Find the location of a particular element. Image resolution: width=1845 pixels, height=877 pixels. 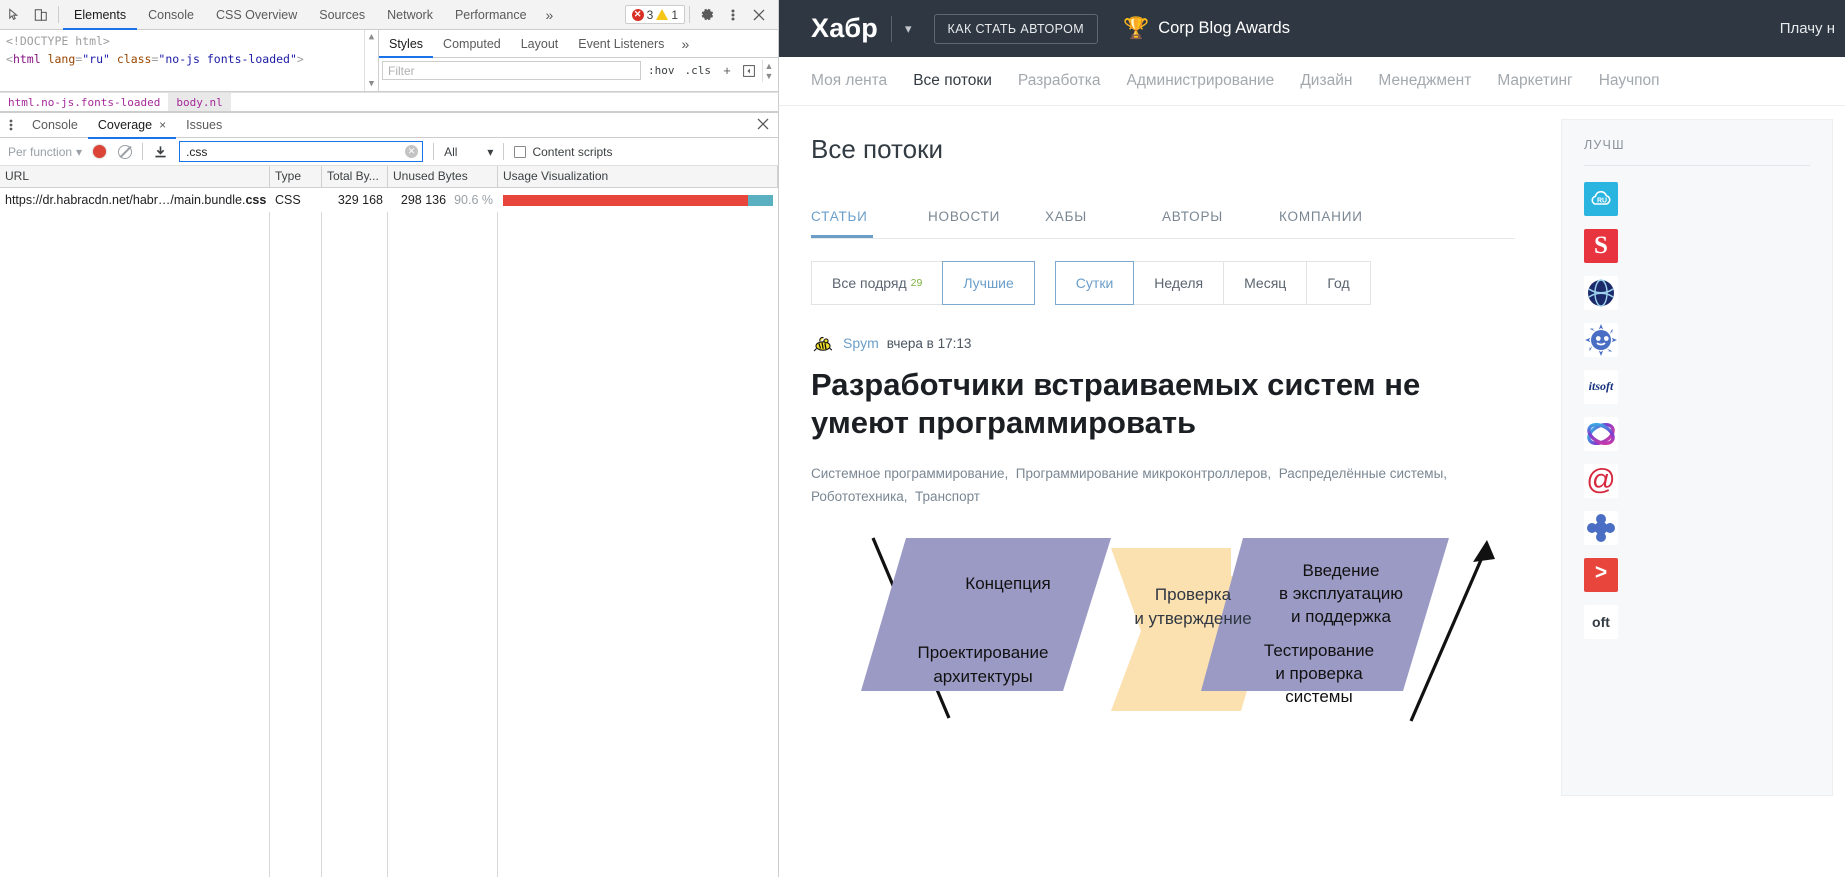

drawer-close-icon is located at coordinates (767, 125).